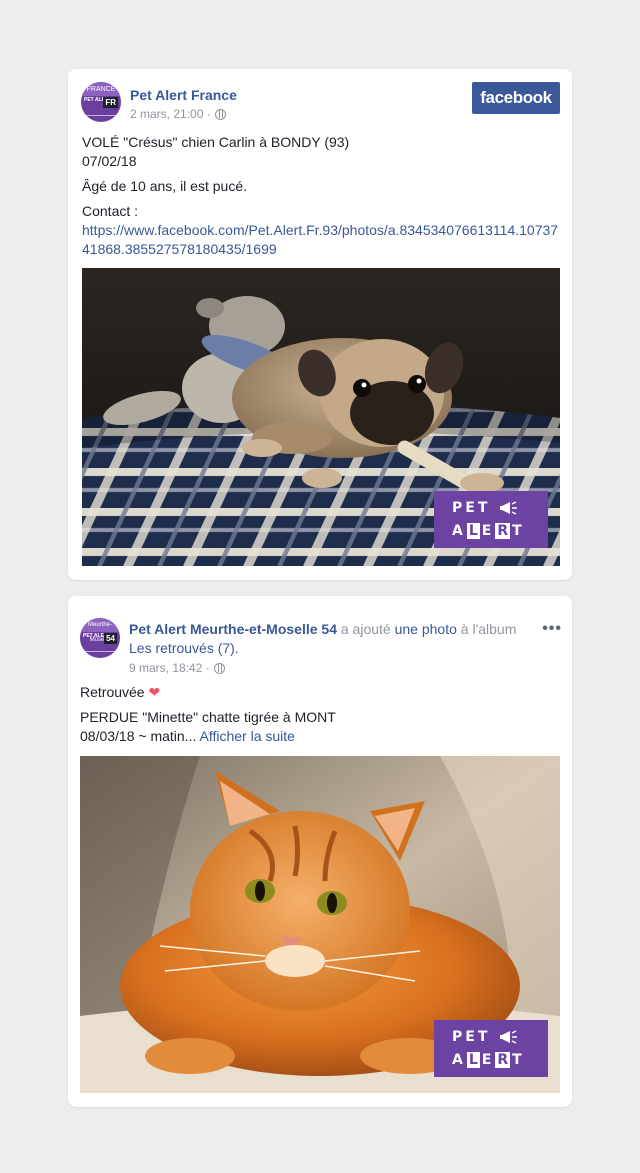 Image resolution: width=640 pixels, height=1173 pixels. What do you see at coordinates (426, 629) in the screenshot?
I see `photo-link: une photo` at bounding box center [426, 629].